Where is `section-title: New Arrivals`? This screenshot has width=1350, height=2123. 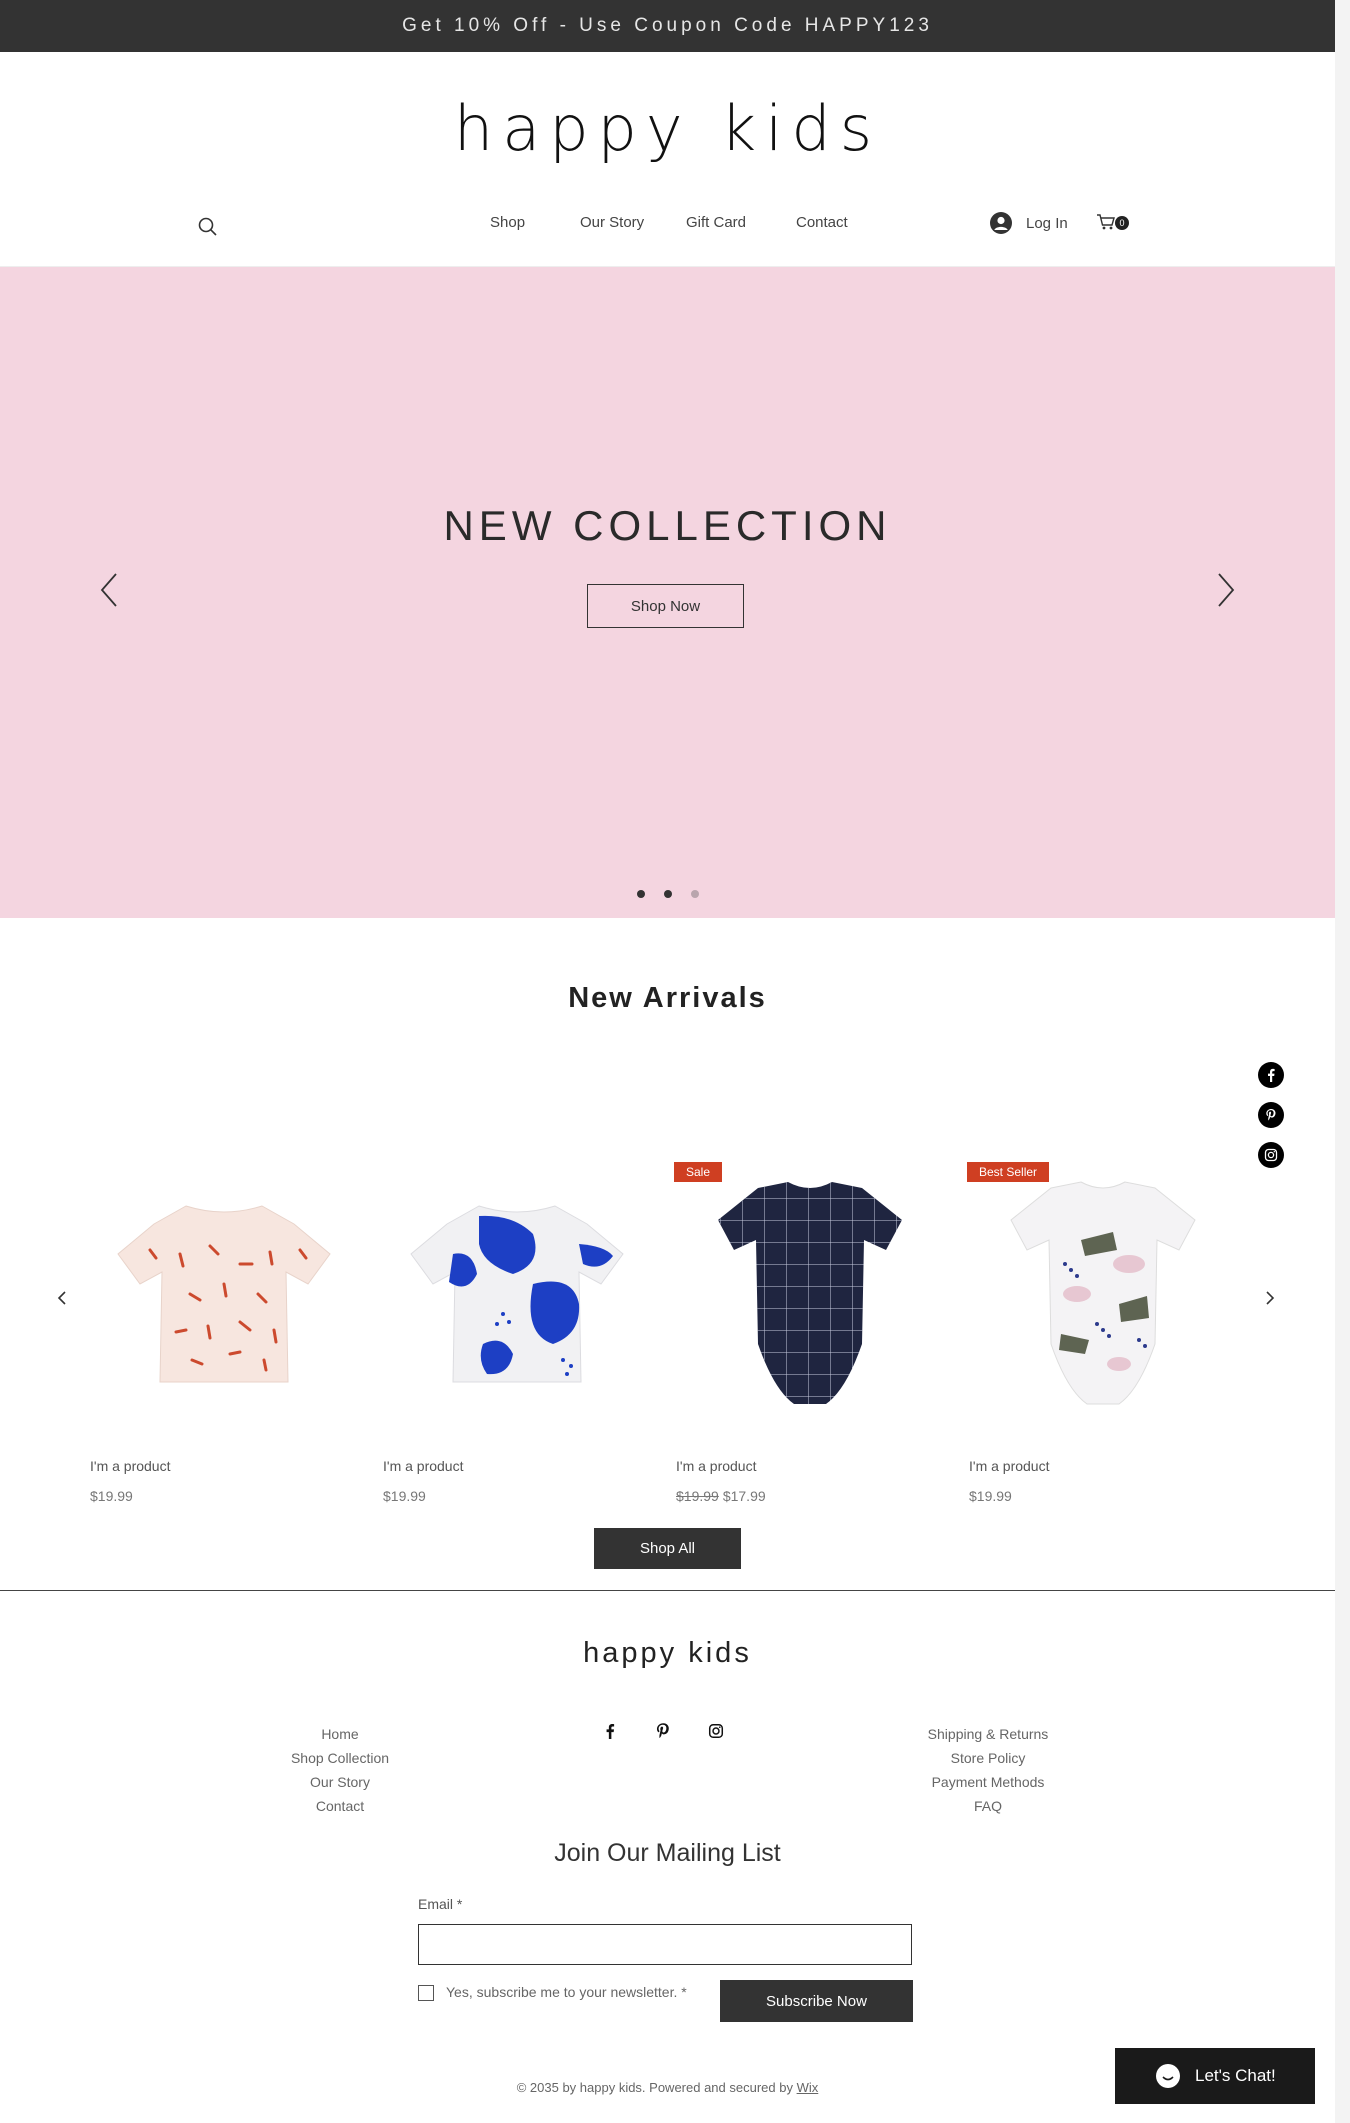 section-title: New Arrivals is located at coordinates (667, 998).